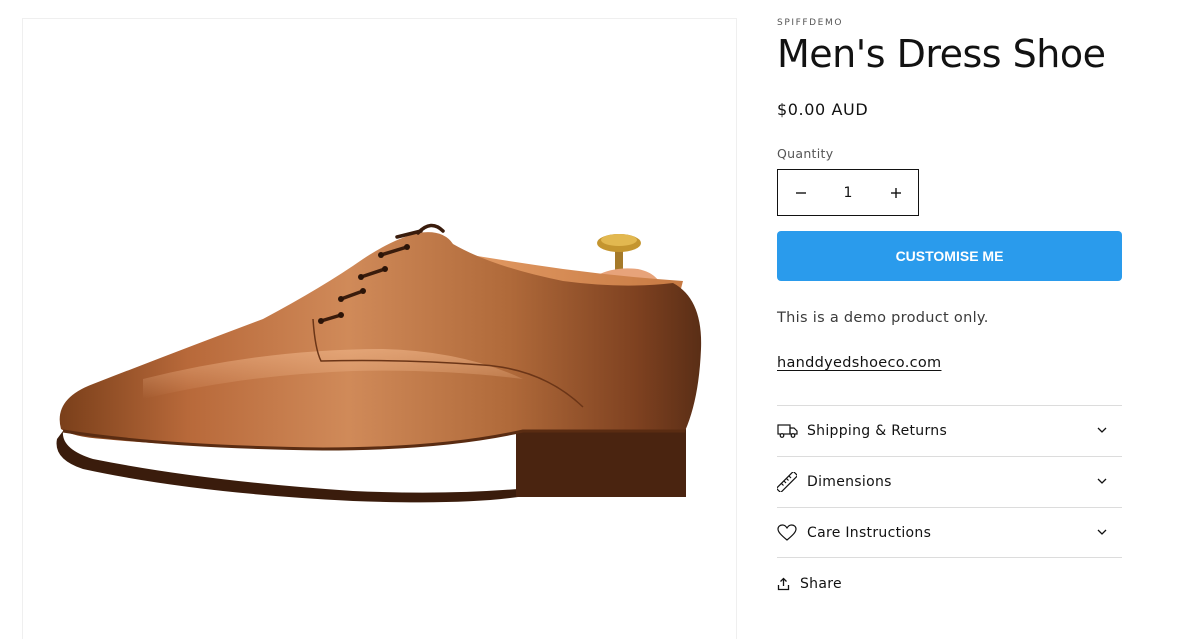 The height and width of the screenshot is (639, 1186). I want to click on share-button: Share, so click(809, 584).